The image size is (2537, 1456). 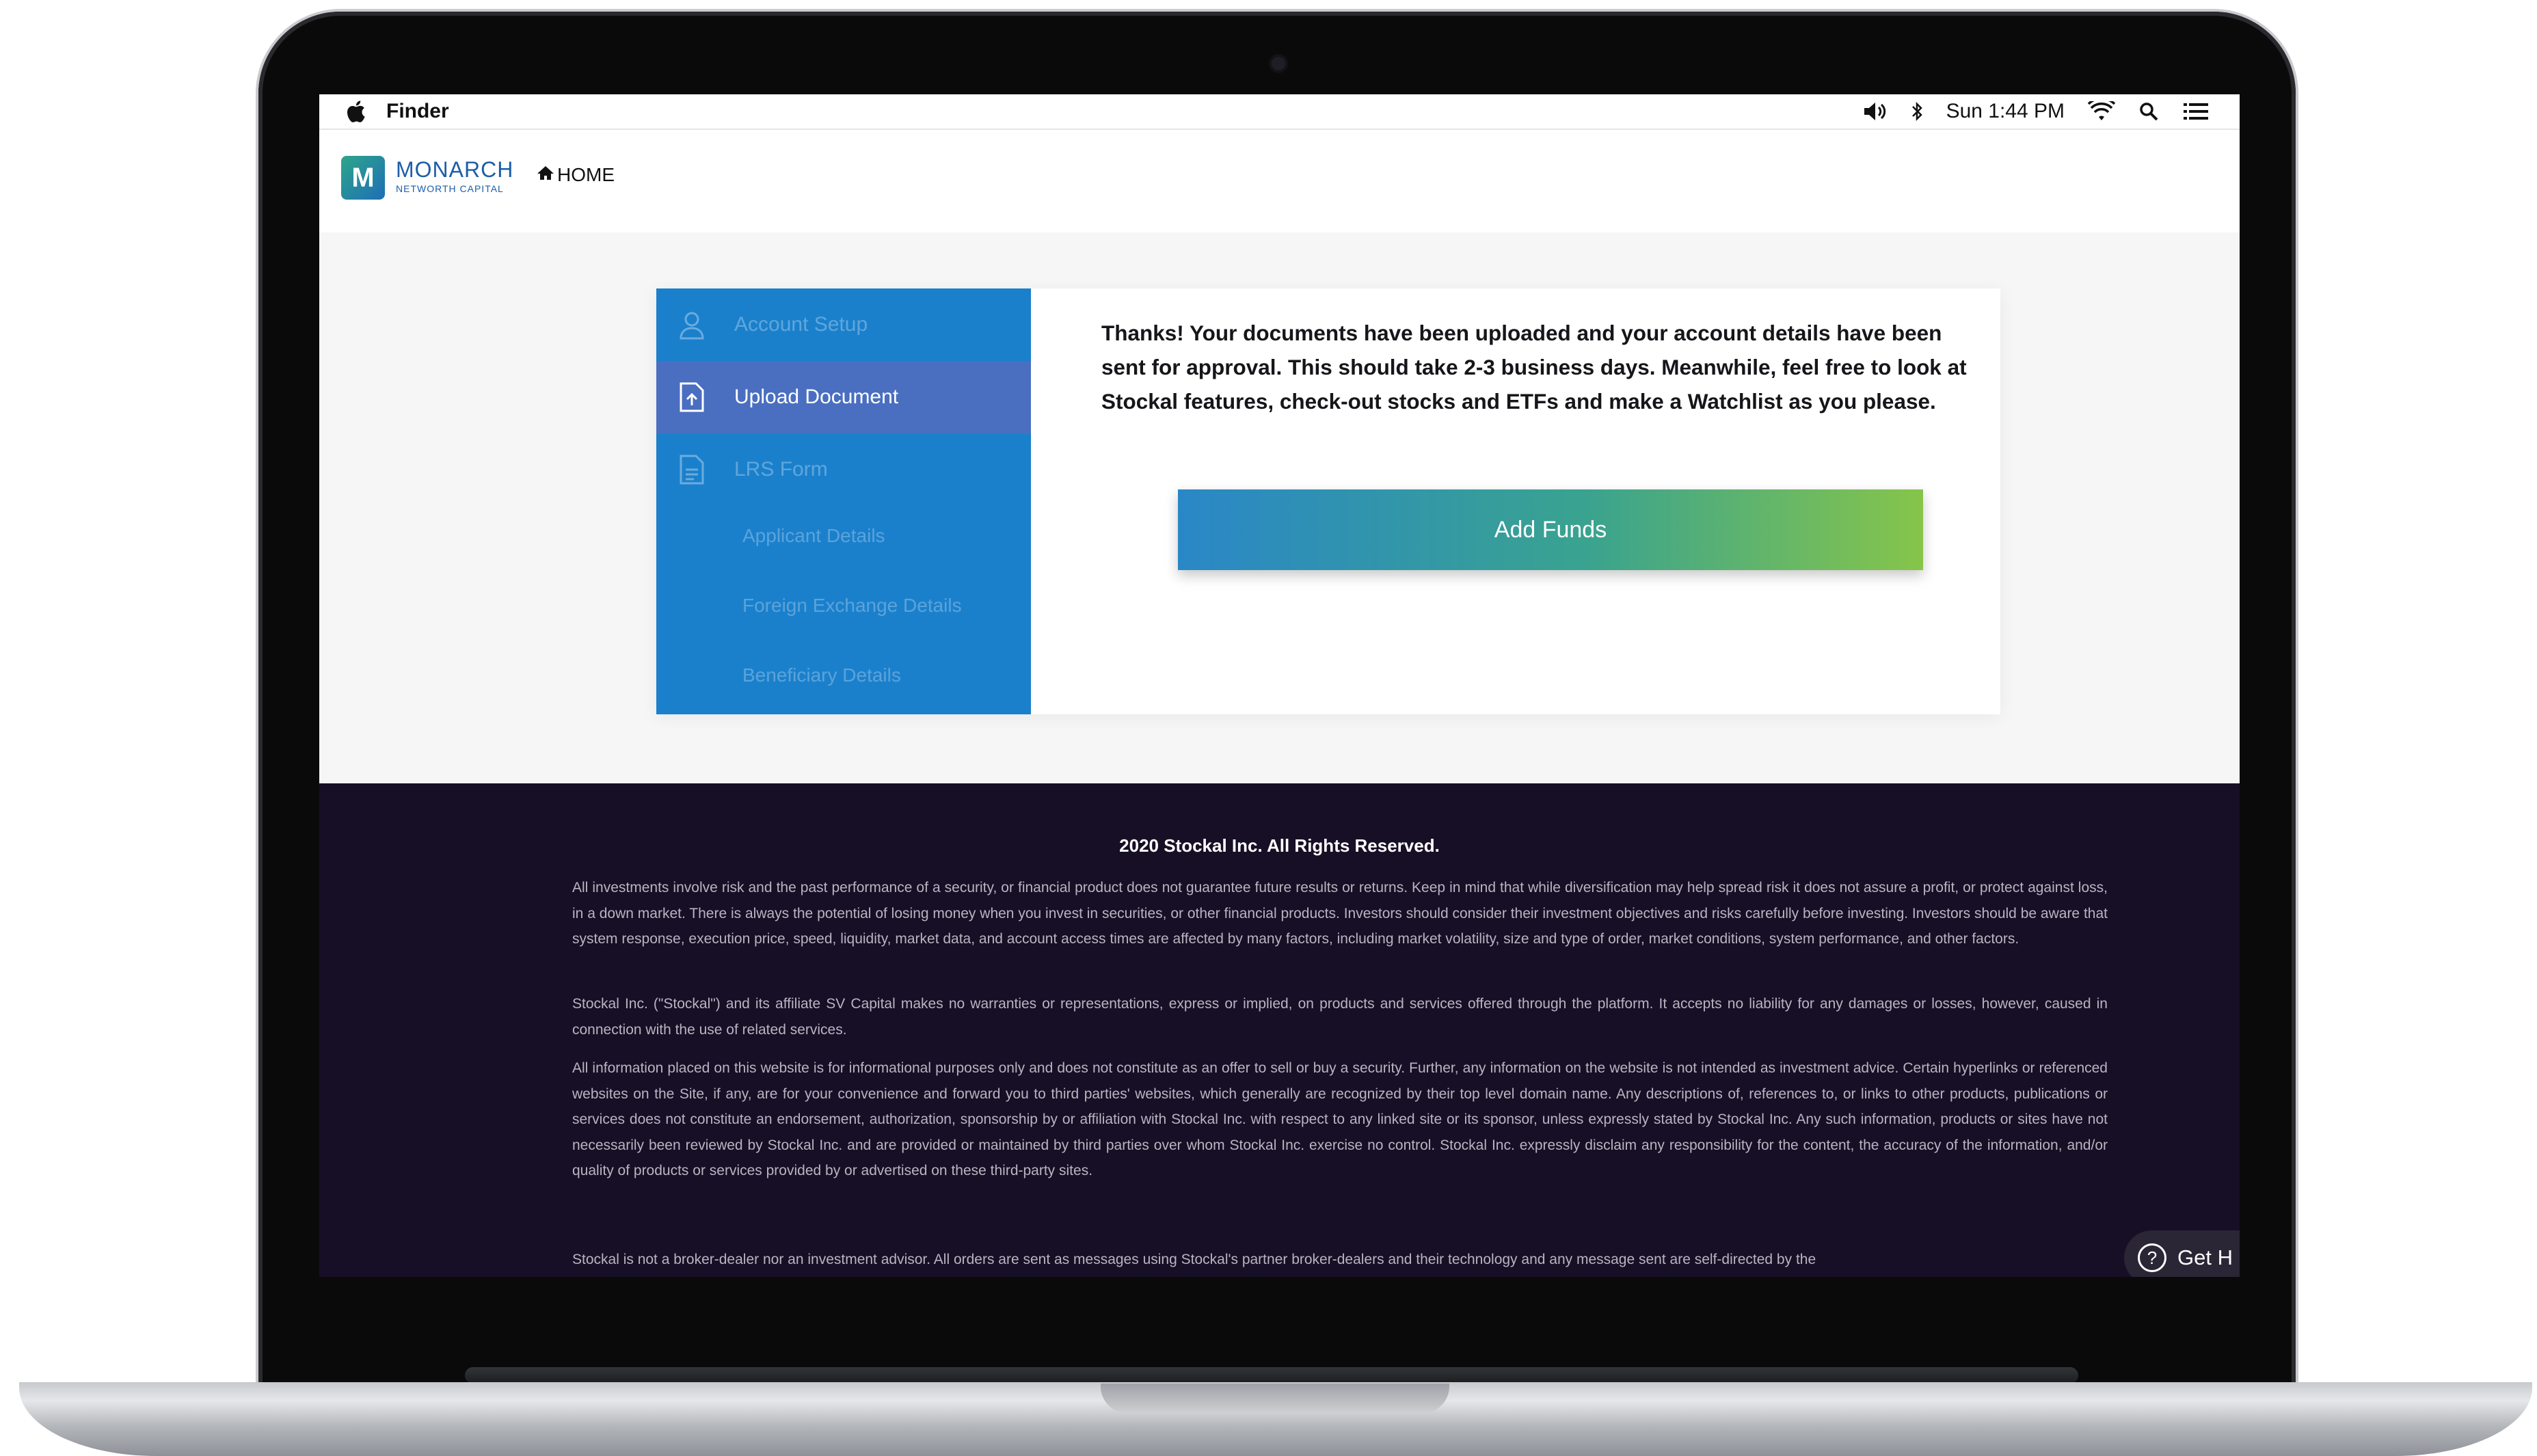 What do you see at coordinates (454, 170) in the screenshot?
I see `logo-name: MONARCH` at bounding box center [454, 170].